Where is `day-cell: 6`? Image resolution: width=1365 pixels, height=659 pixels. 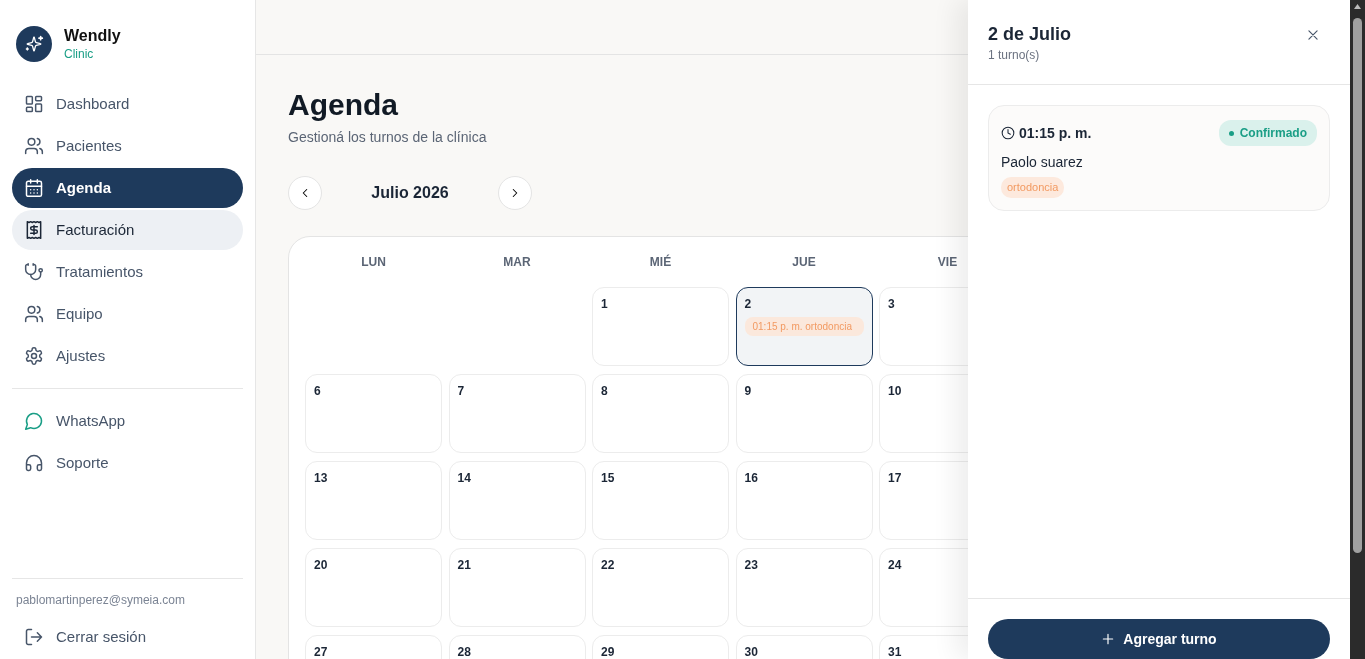
day-cell: 6 is located at coordinates (373, 413).